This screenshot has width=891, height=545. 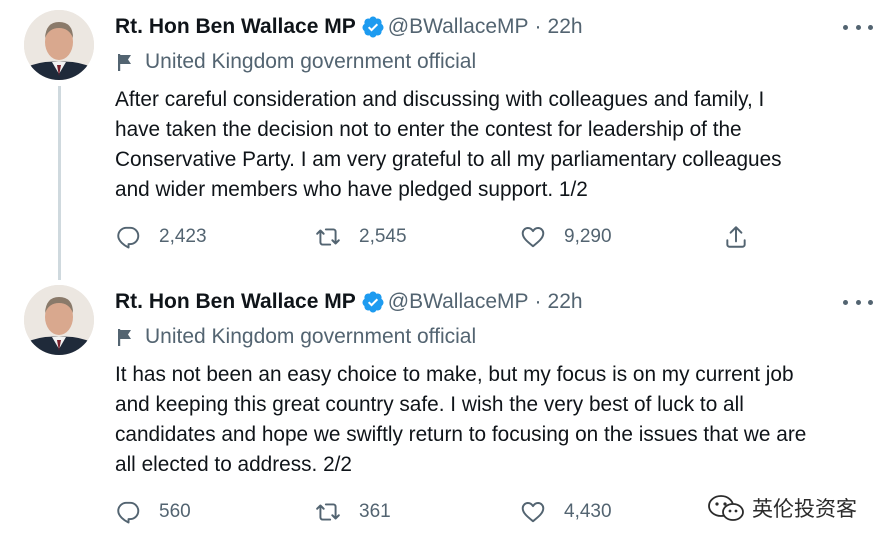 I want to click on watermark: 英伦投资客, so click(x=781, y=508).